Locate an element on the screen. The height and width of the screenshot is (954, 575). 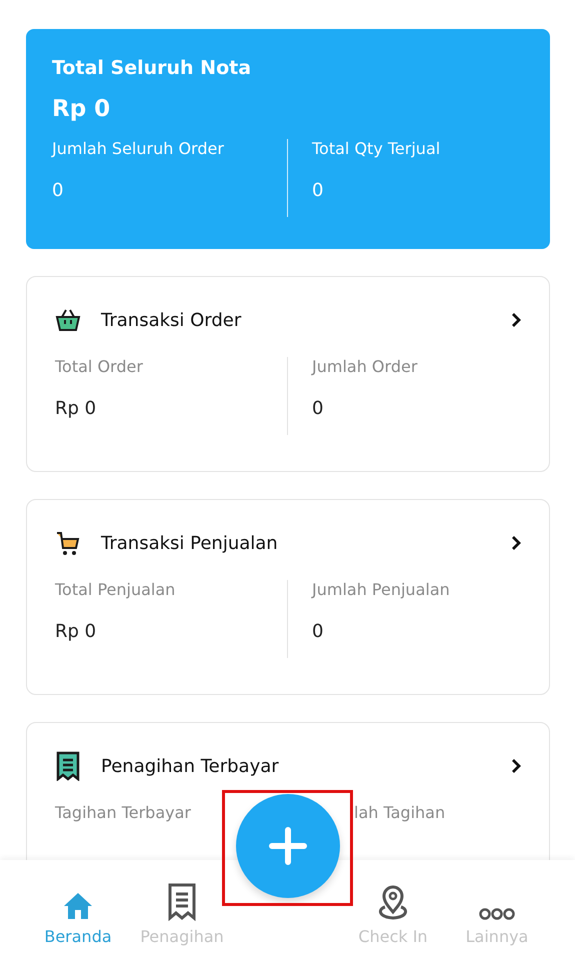
stat-label: Jumlah Seluruh Order is located at coordinates (138, 148).